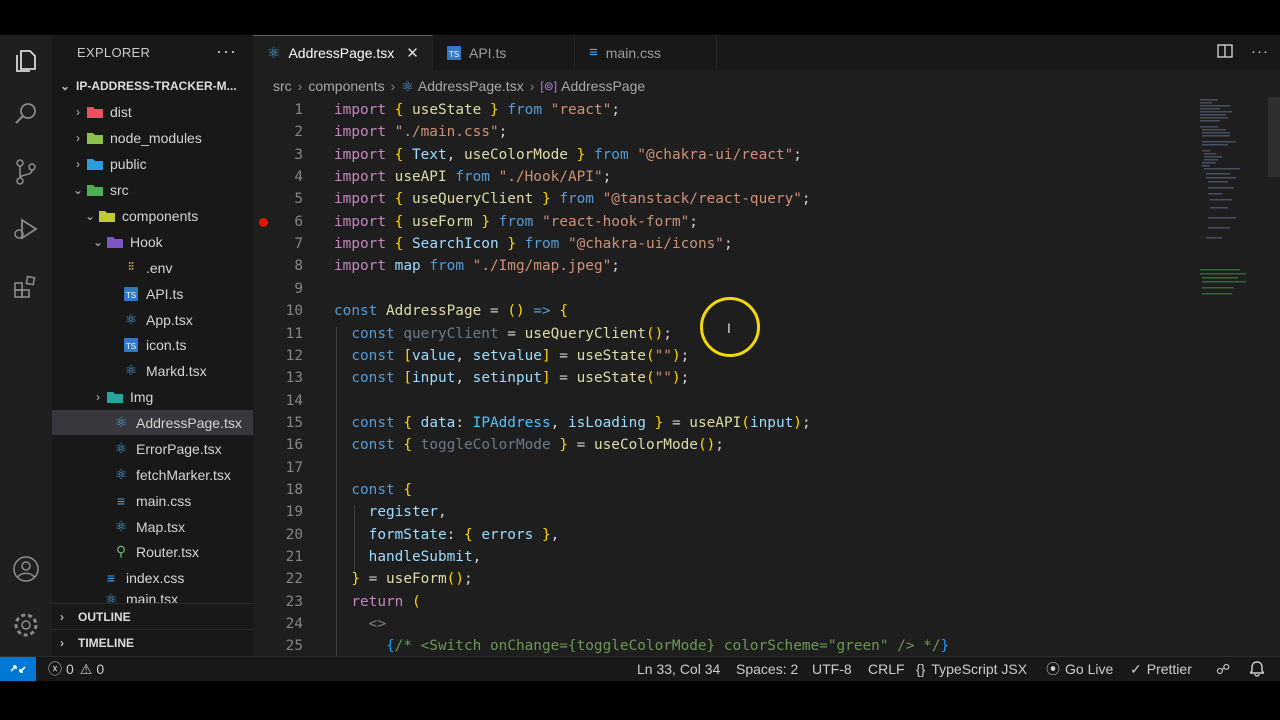 This screenshot has height=720, width=1280. What do you see at coordinates (723, 535) in the screenshot?
I see `code-line: 20 formState: { errors },` at bounding box center [723, 535].